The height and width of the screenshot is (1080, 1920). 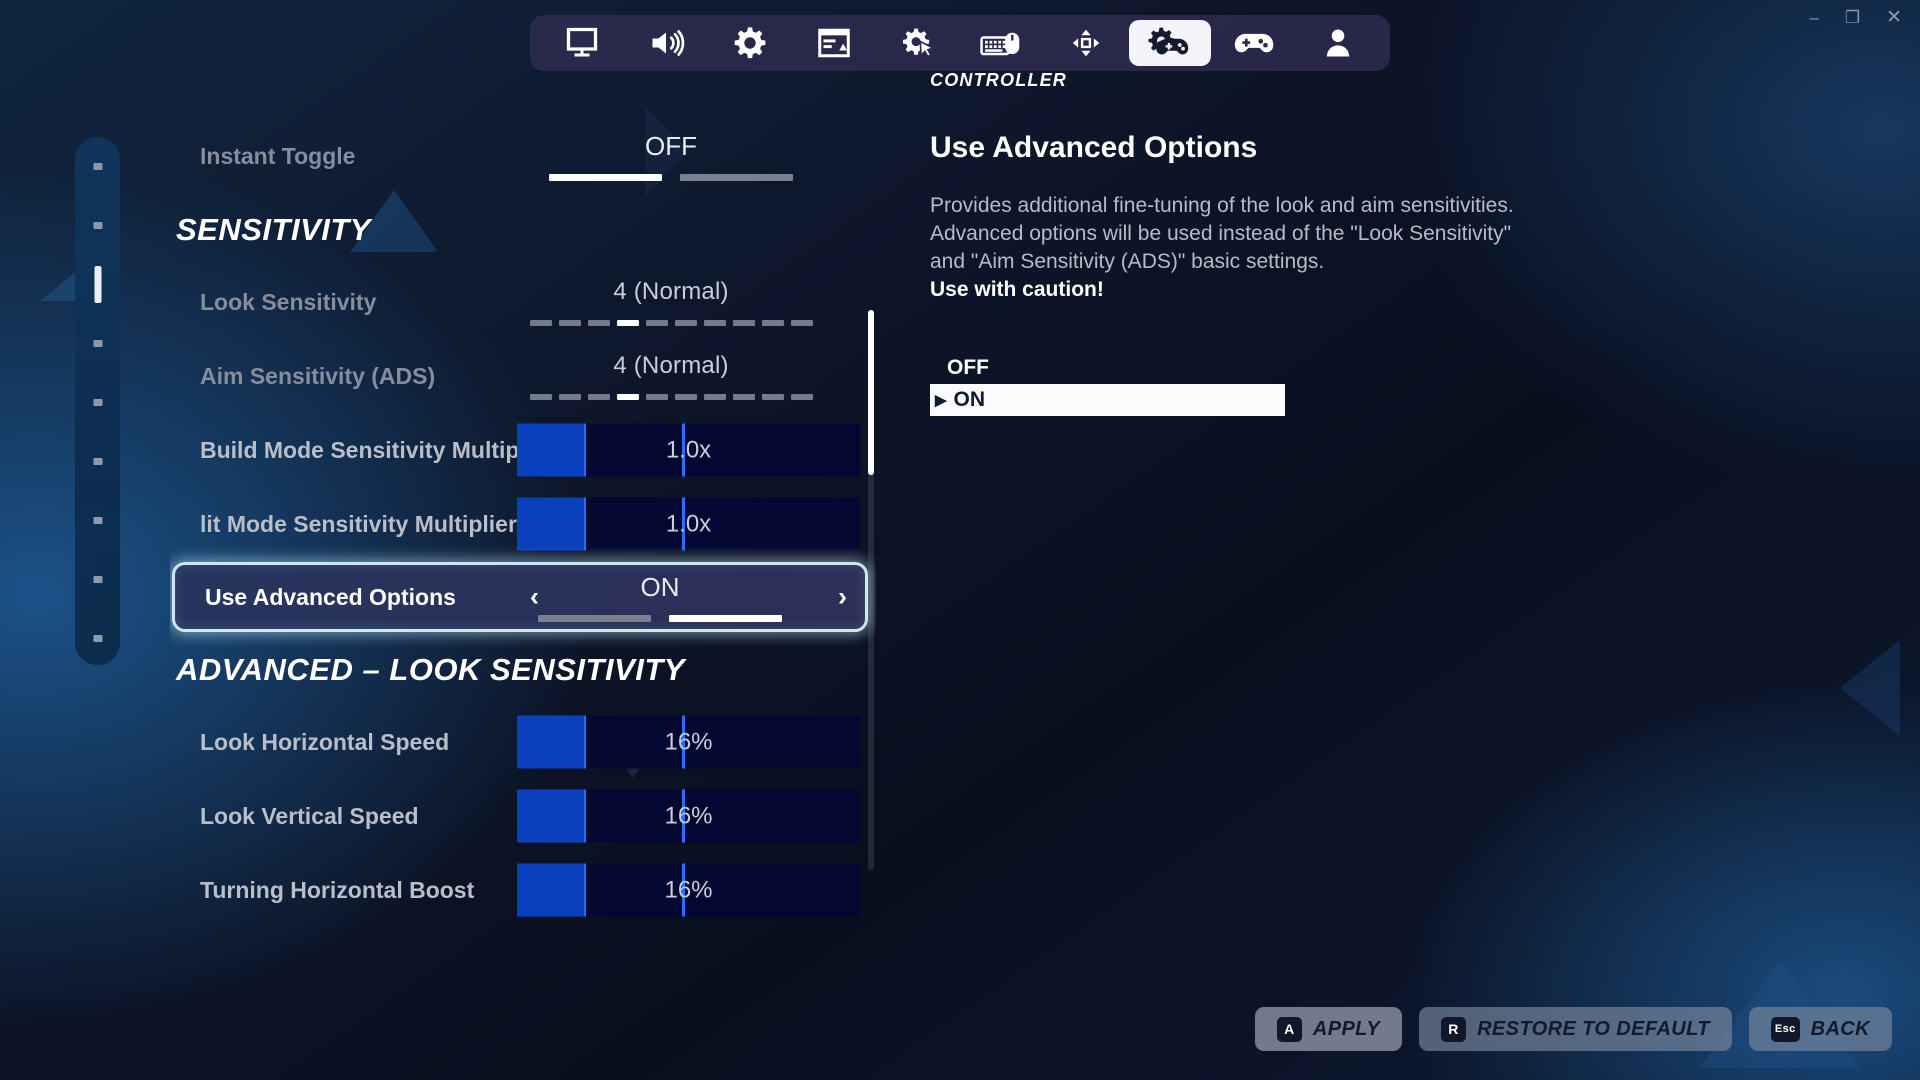 I want to click on setting-row-look-sensitivity: Look Sensitivity 4 (Normal), so click(x=523, y=302).